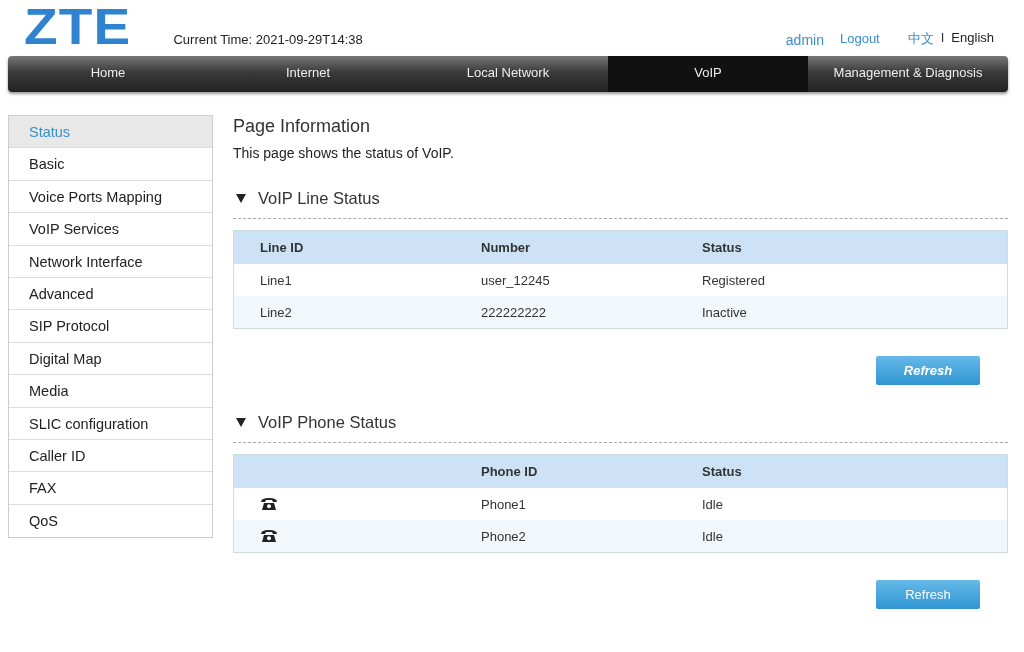  What do you see at coordinates (344, 153) in the screenshot?
I see `page-description: This page shows the status of VoIP.` at bounding box center [344, 153].